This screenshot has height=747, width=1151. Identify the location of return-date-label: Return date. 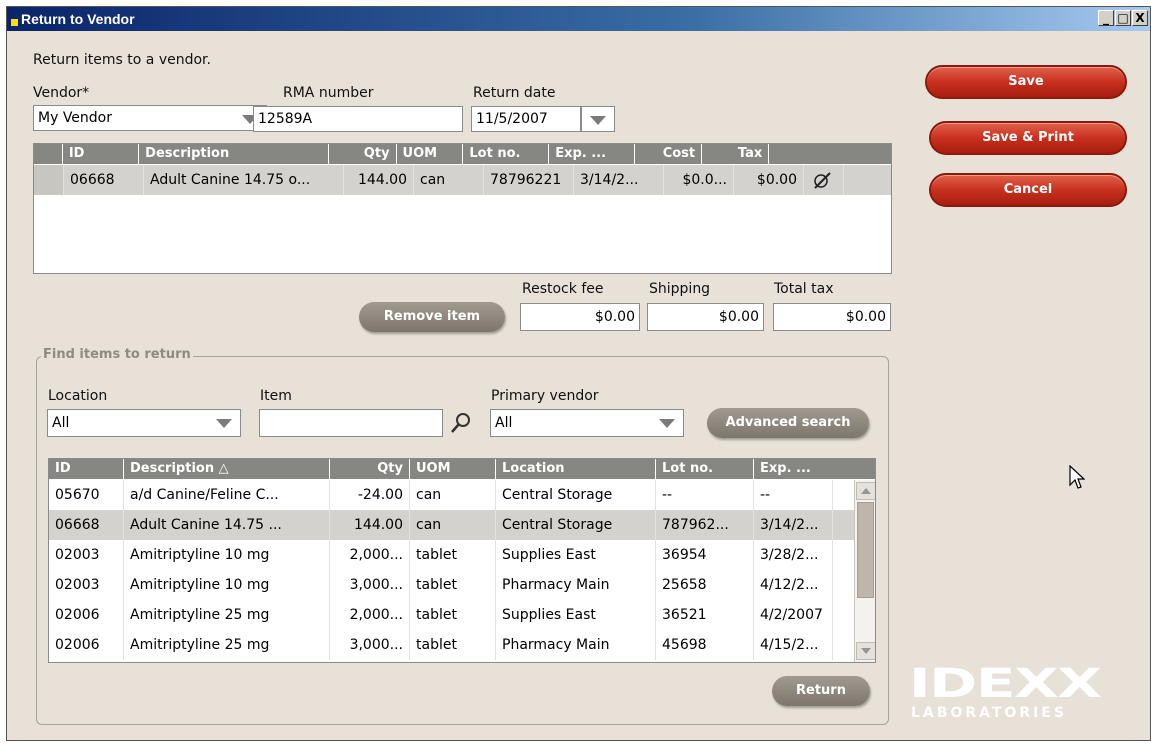
(514, 93).